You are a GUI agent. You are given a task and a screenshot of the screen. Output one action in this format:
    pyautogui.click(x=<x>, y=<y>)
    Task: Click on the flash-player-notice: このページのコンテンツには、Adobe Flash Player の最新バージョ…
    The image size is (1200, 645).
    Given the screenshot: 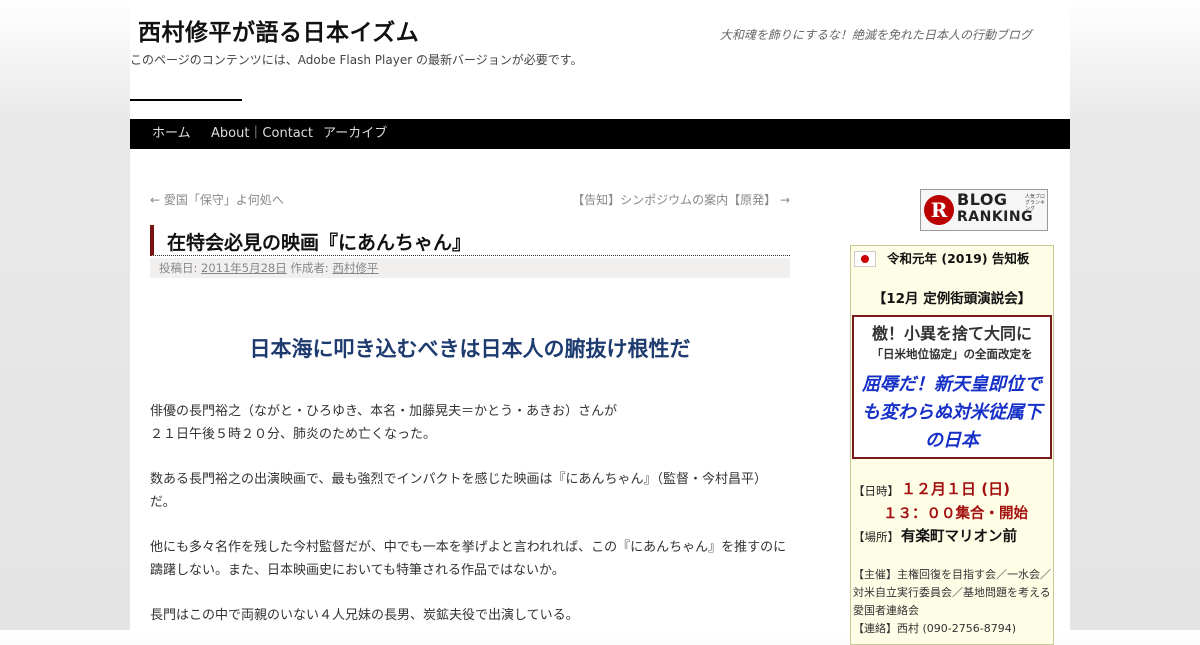 What is the action you would take?
    pyautogui.click(x=356, y=60)
    